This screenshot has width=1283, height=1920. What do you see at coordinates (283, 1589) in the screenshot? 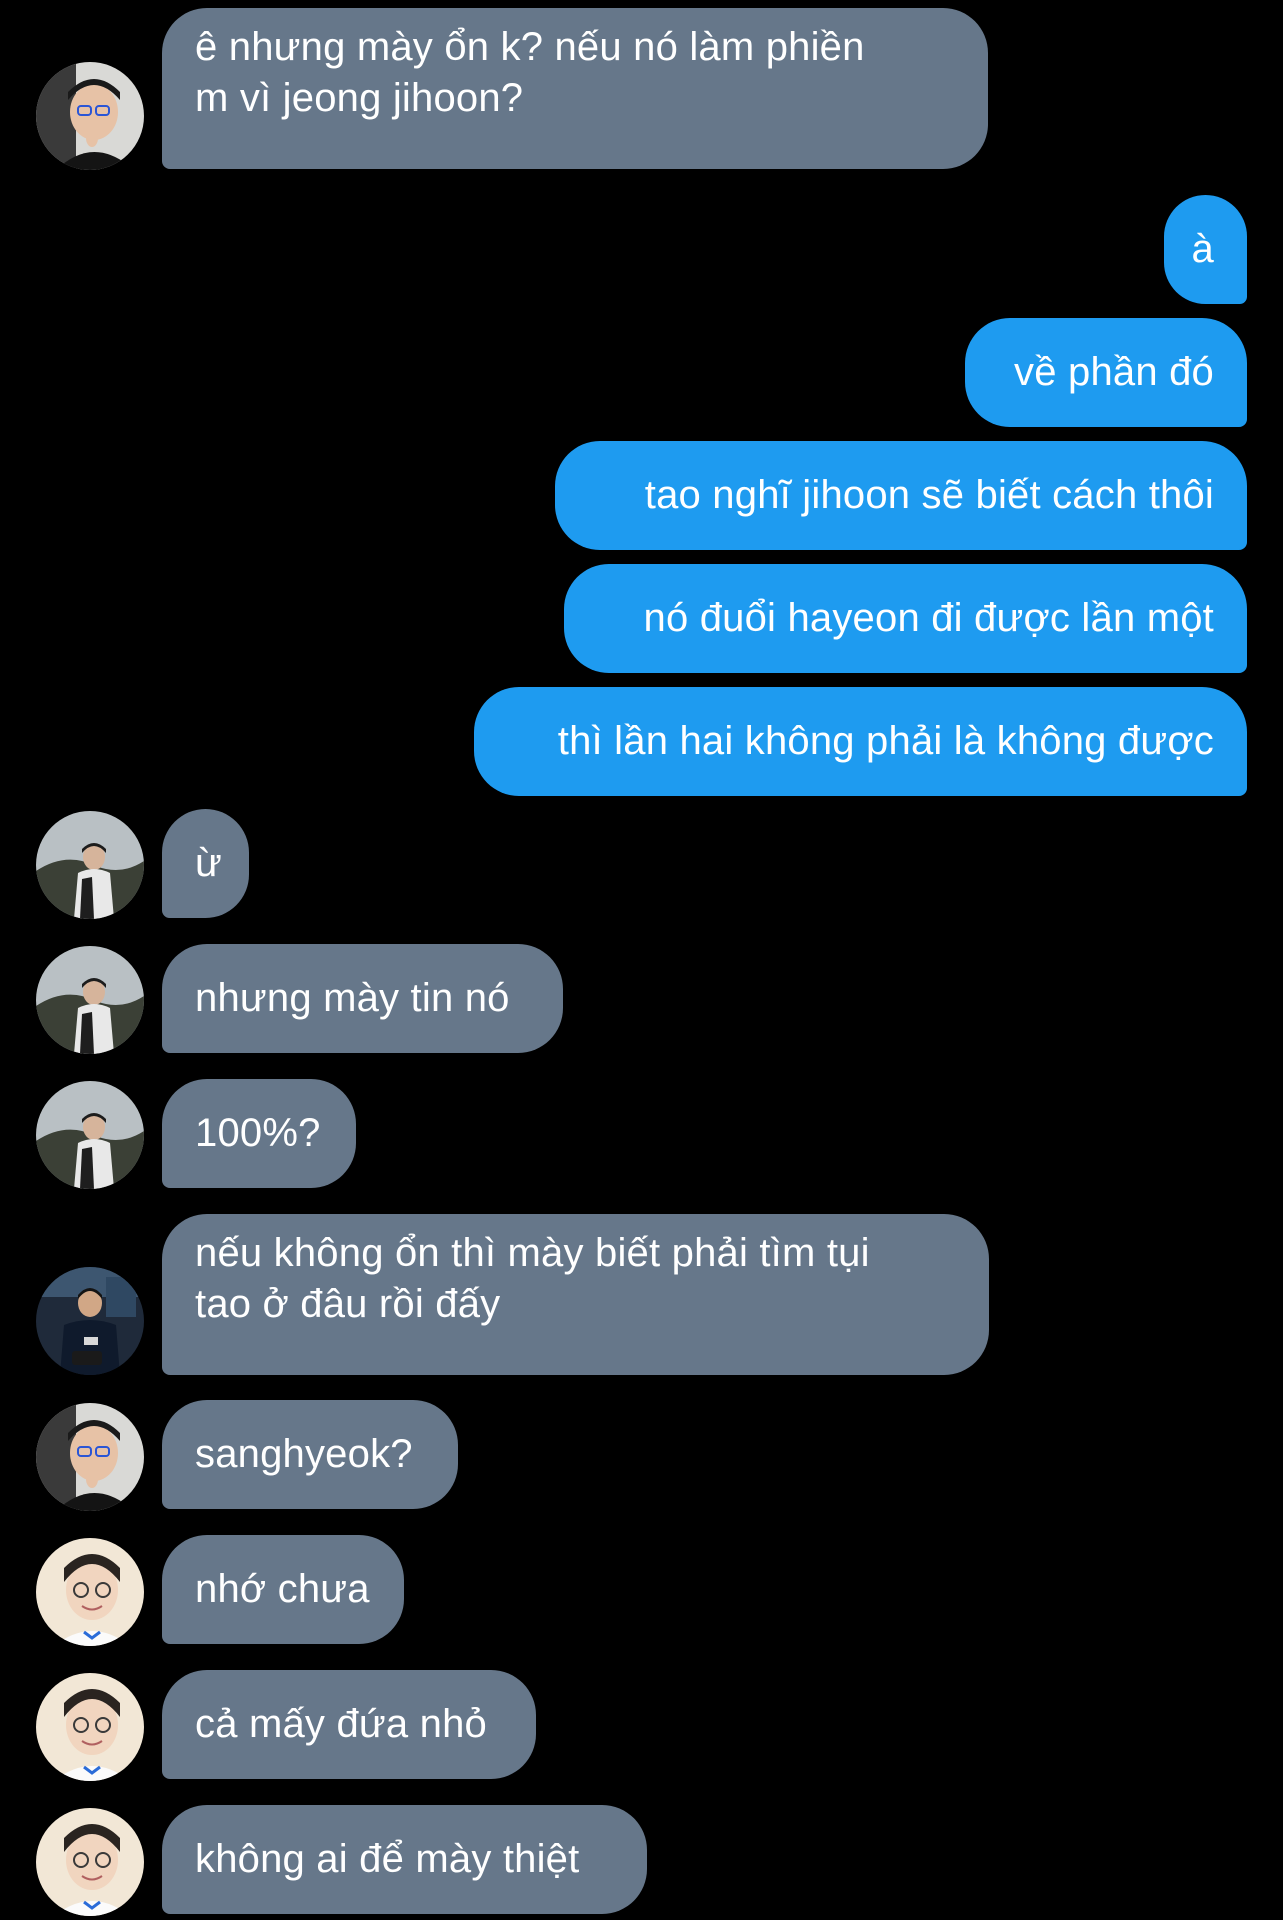
I see `message-bubble-incoming: nhớ chưa` at bounding box center [283, 1589].